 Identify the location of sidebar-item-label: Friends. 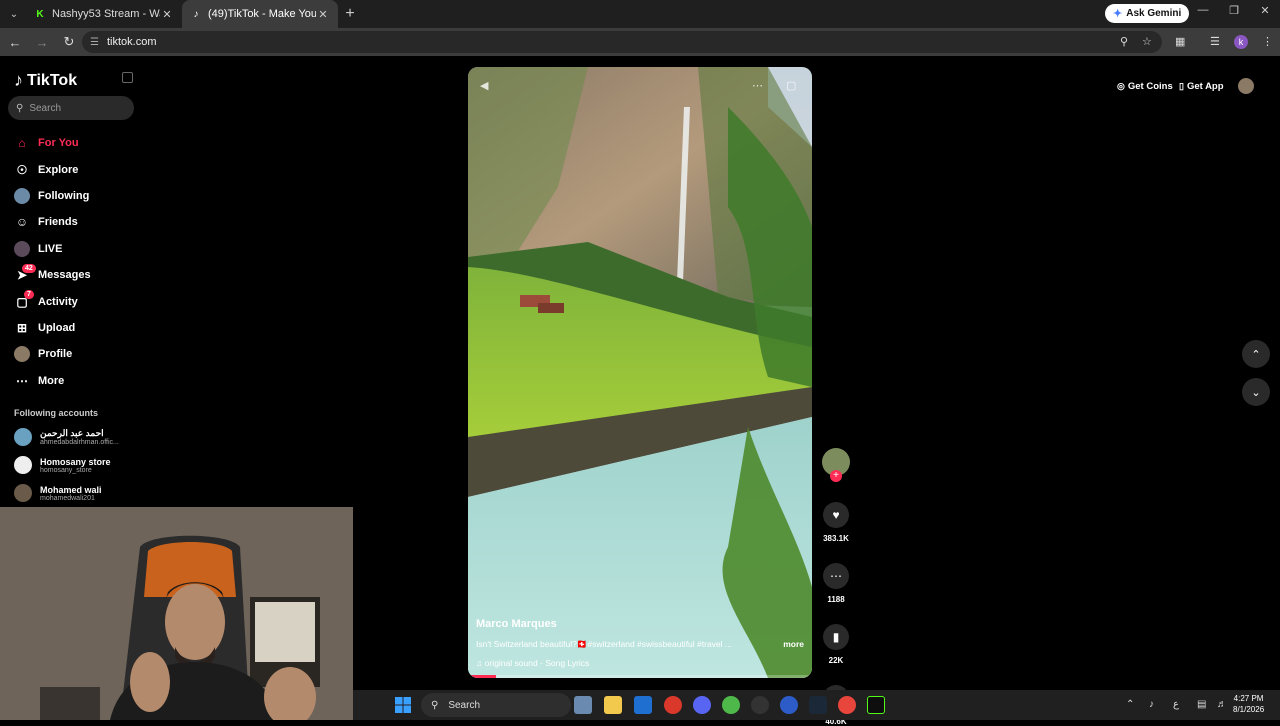
(58, 222).